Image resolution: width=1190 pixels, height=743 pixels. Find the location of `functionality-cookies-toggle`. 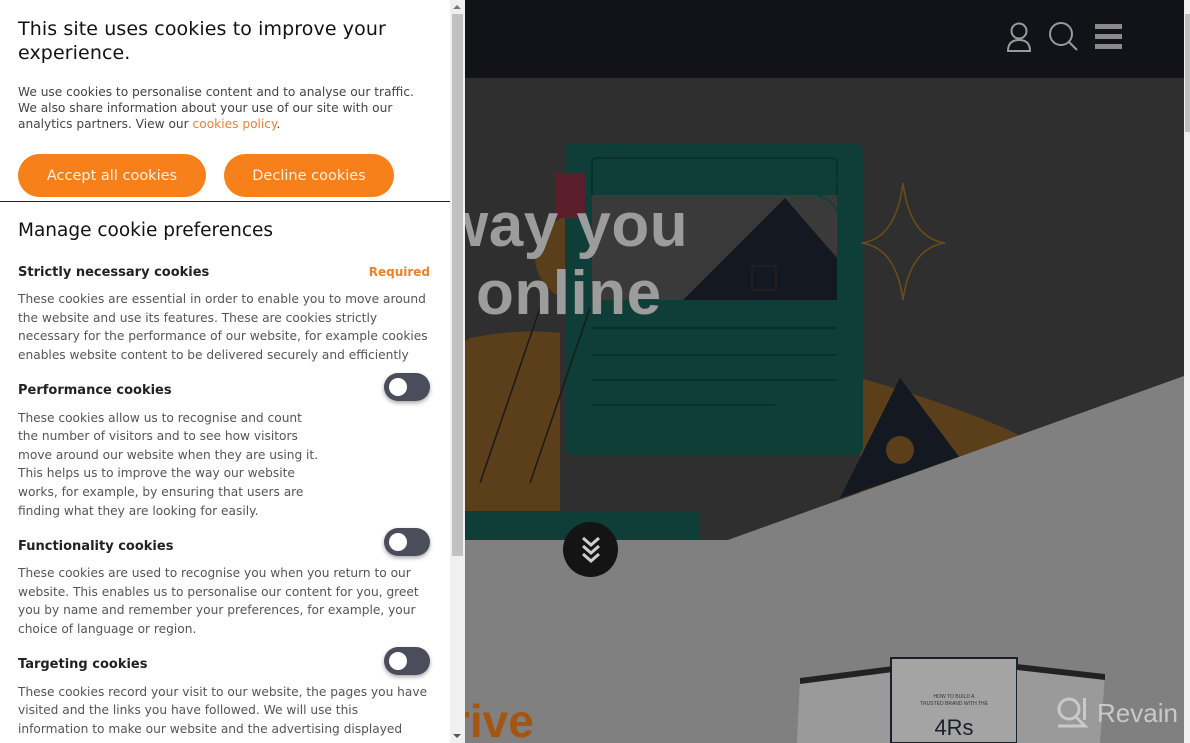

functionality-cookies-toggle is located at coordinates (407, 542).